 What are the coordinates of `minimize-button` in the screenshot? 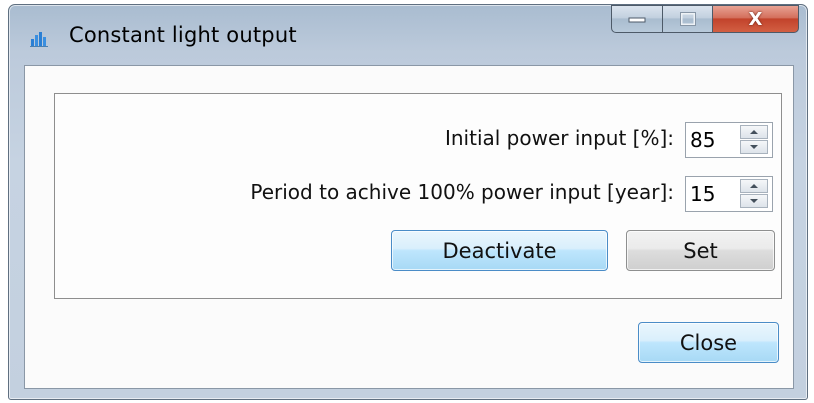 It's located at (637, 19).